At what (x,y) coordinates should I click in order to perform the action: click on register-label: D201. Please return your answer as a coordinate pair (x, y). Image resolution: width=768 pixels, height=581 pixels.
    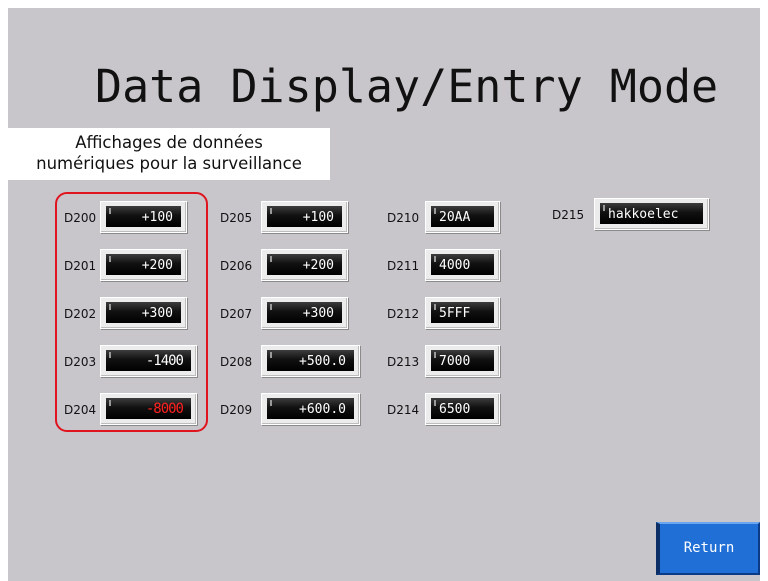
    Looking at the image, I should click on (80, 266).